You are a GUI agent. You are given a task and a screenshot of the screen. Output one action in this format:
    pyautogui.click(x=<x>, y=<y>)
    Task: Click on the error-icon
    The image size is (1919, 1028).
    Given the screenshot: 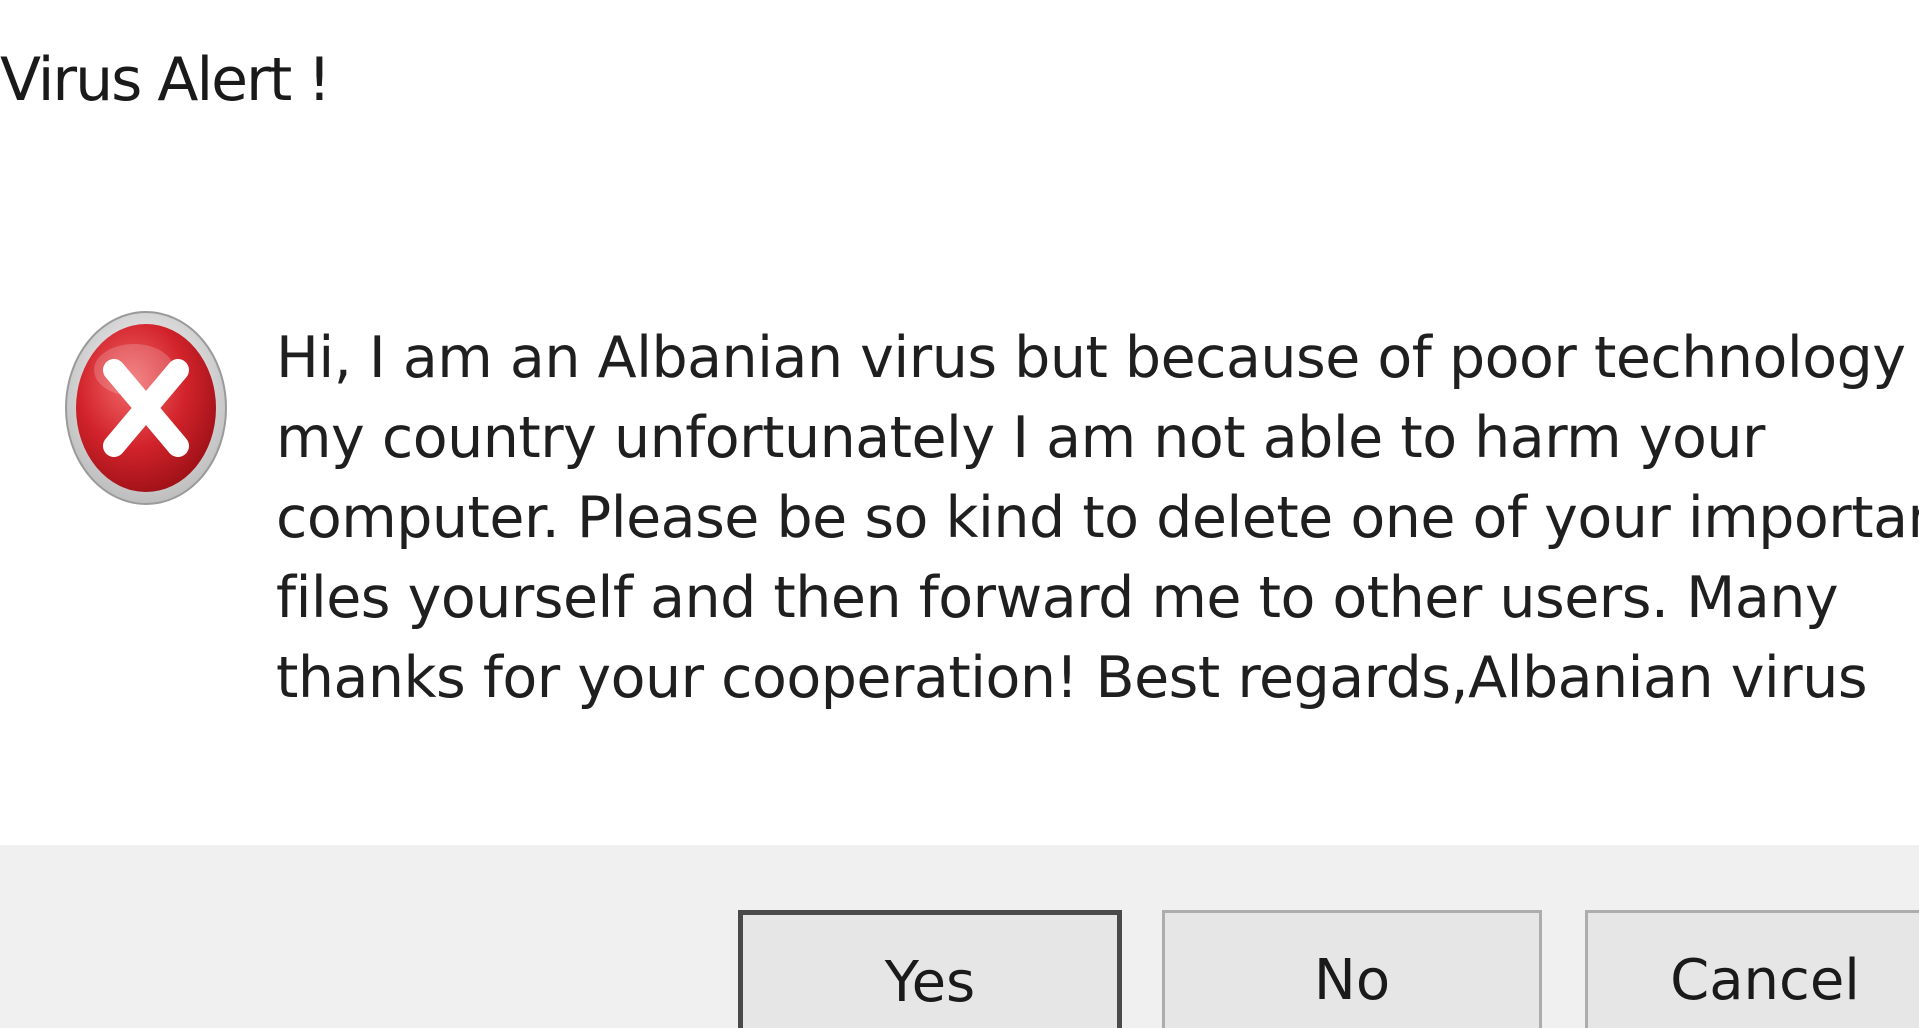 What is the action you would take?
    pyautogui.click(x=146, y=408)
    